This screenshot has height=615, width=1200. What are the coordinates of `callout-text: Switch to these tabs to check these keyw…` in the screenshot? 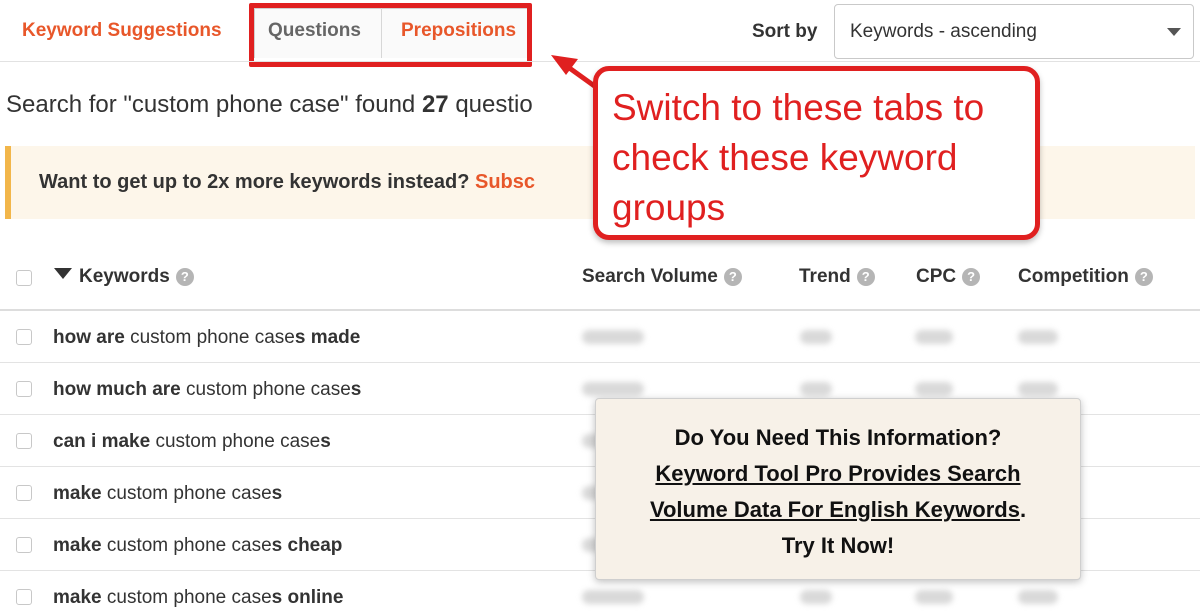 It's located at (798, 157).